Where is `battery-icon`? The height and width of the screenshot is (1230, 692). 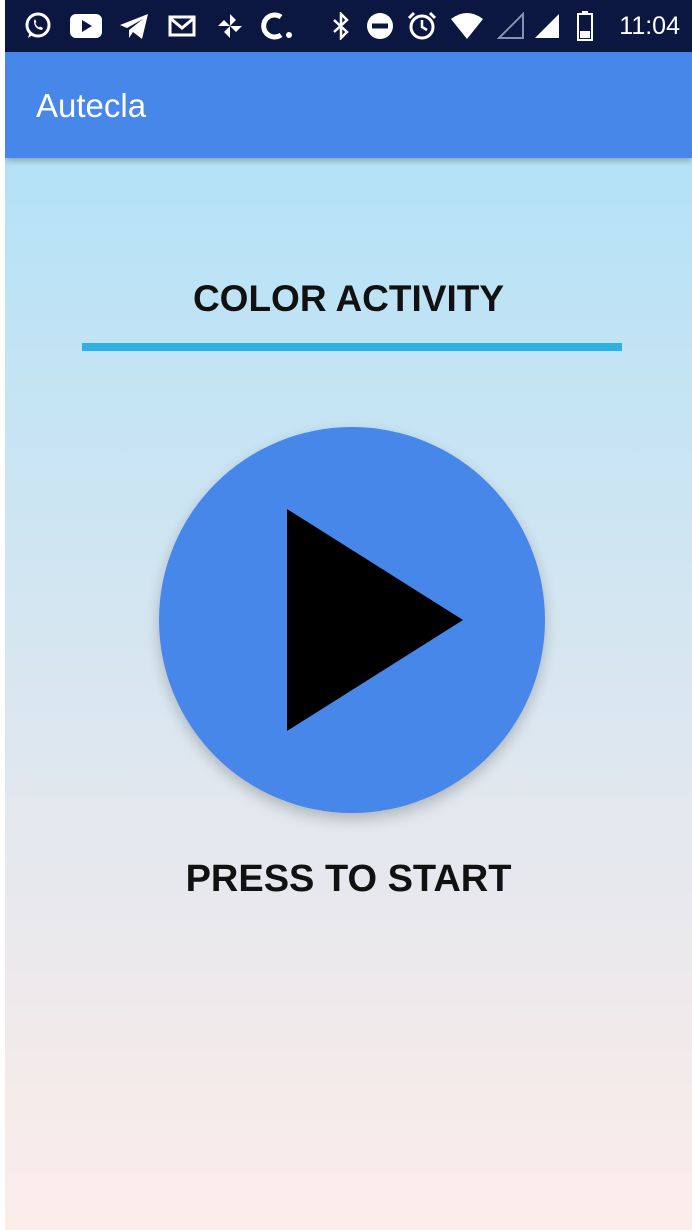 battery-icon is located at coordinates (585, 26).